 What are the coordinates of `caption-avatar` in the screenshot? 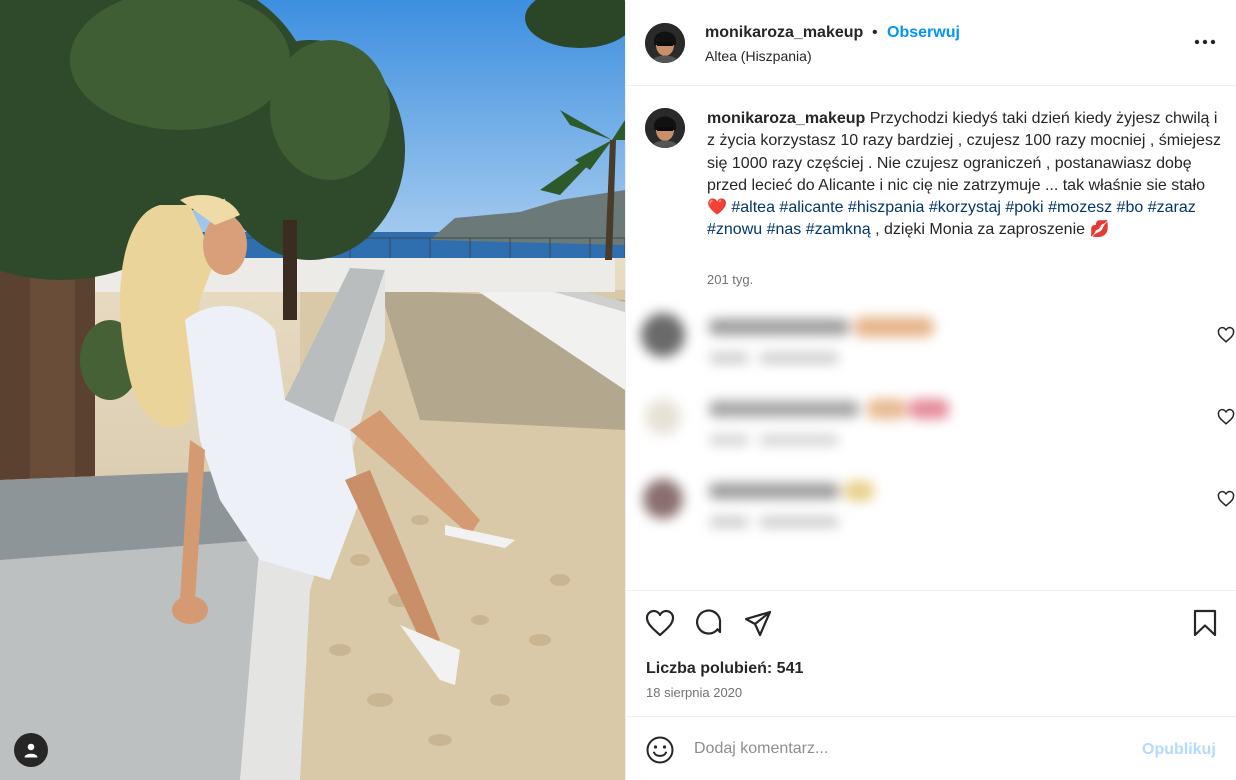 It's located at (665, 128).